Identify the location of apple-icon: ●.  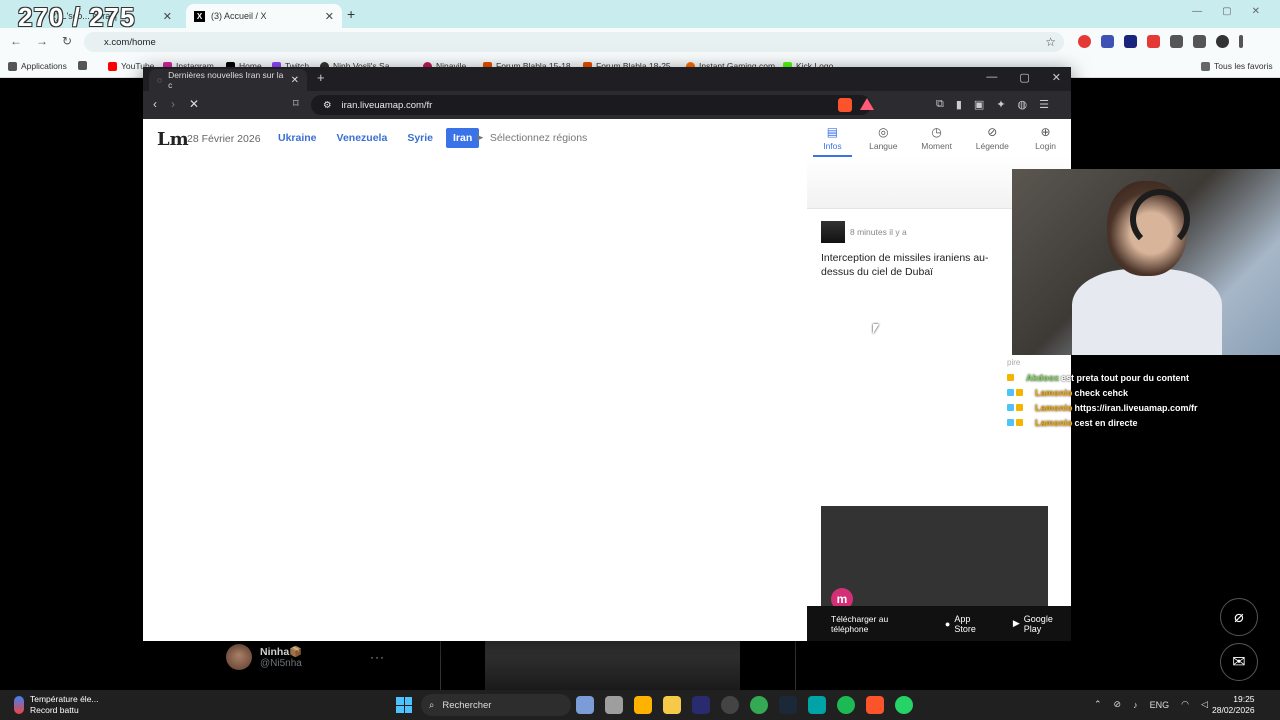
(947, 623).